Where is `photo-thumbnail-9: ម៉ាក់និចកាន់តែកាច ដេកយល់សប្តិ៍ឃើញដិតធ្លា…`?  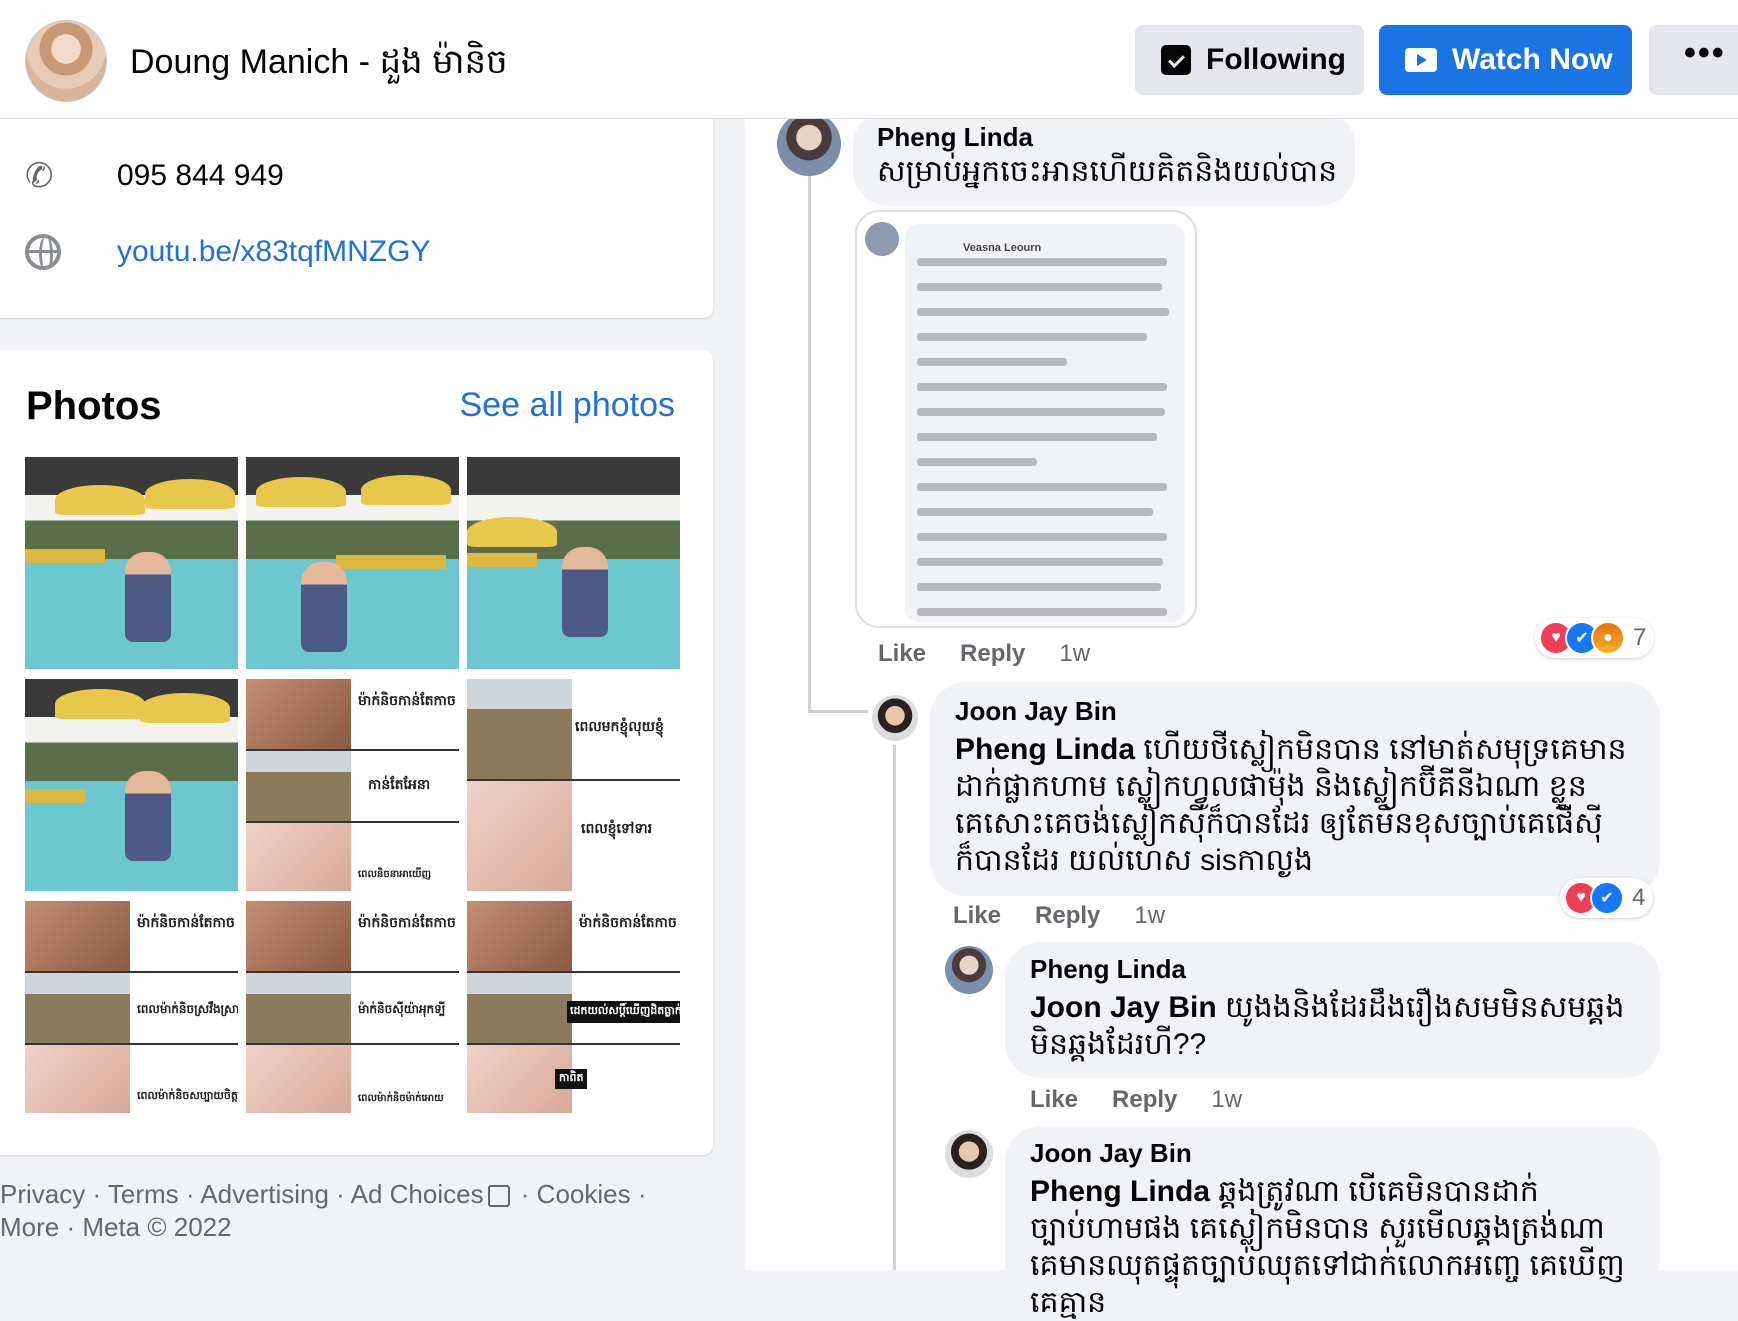 photo-thumbnail-9: ម៉ាក់និចកាន់តែកាច ដេកយល់សប្តិ៍ឃើញដិតធ្លា… is located at coordinates (573, 1007).